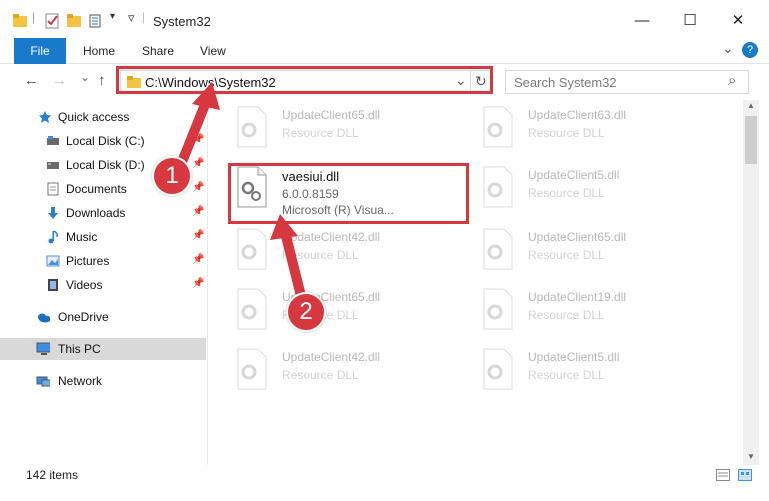  What do you see at coordinates (306, 312) in the screenshot?
I see `step-2-badge: 2` at bounding box center [306, 312].